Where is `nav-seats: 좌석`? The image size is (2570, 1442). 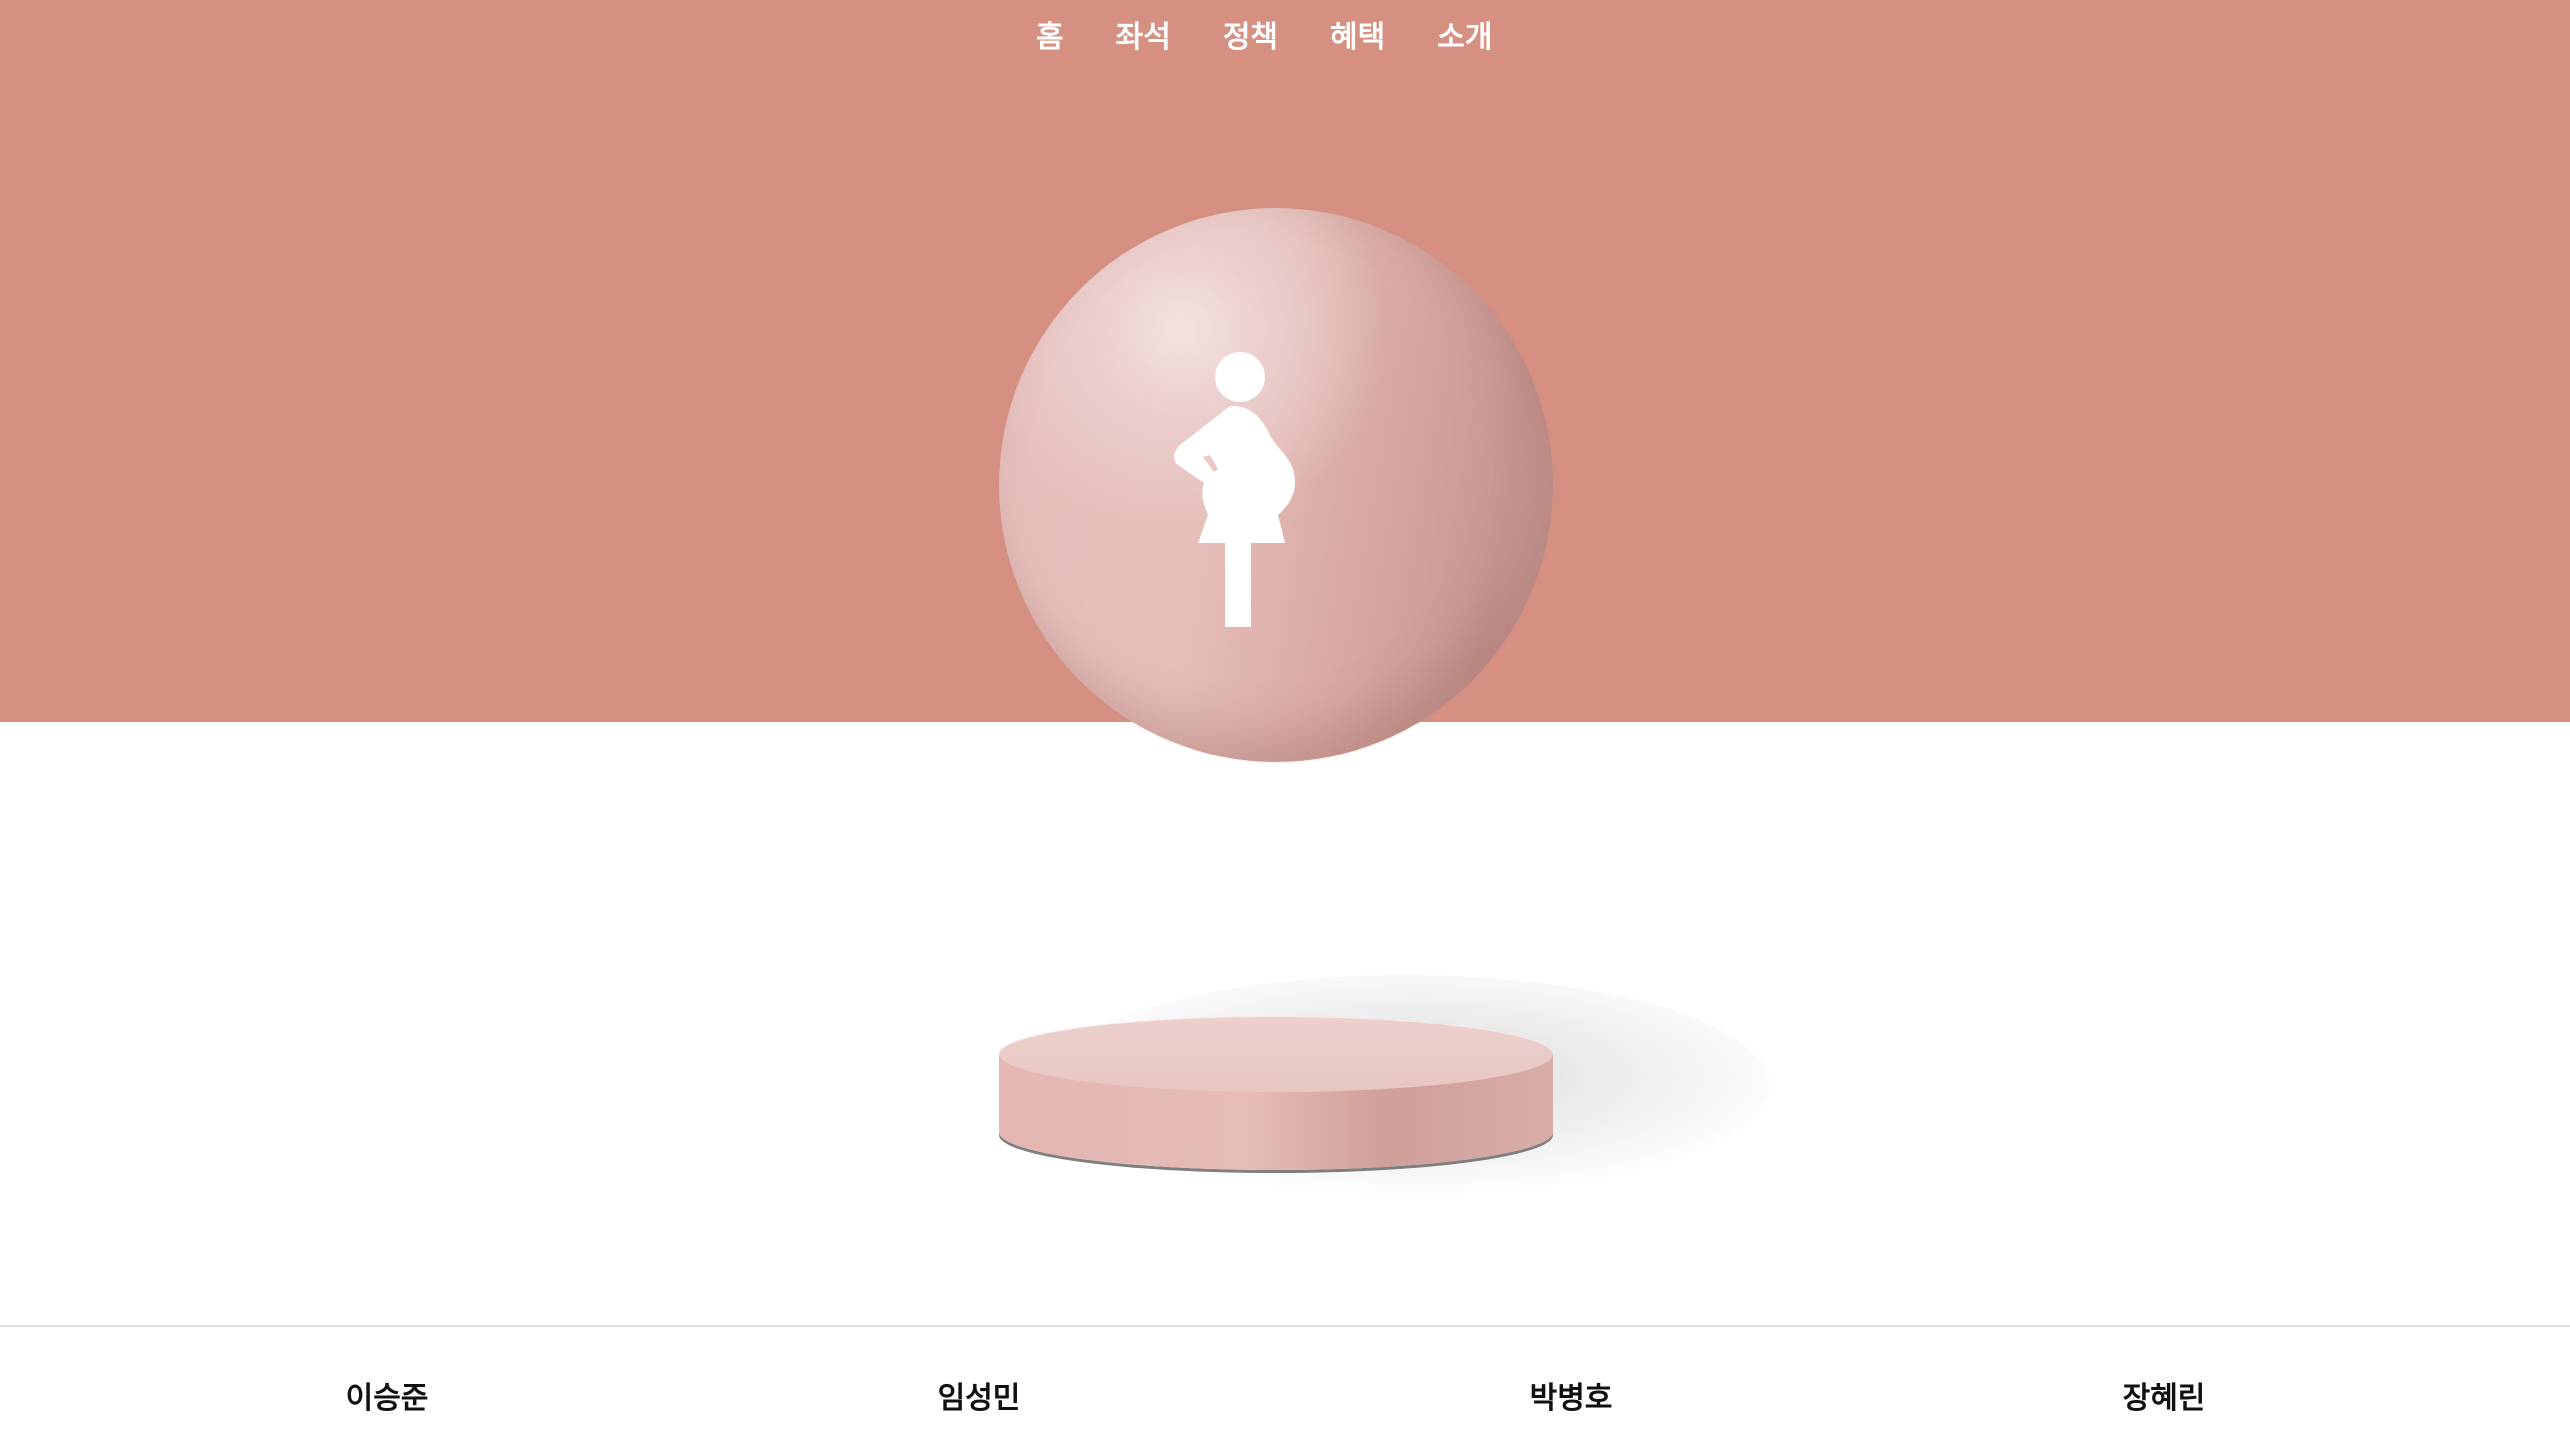
nav-seats: 좌석 is located at coordinates (1143, 38).